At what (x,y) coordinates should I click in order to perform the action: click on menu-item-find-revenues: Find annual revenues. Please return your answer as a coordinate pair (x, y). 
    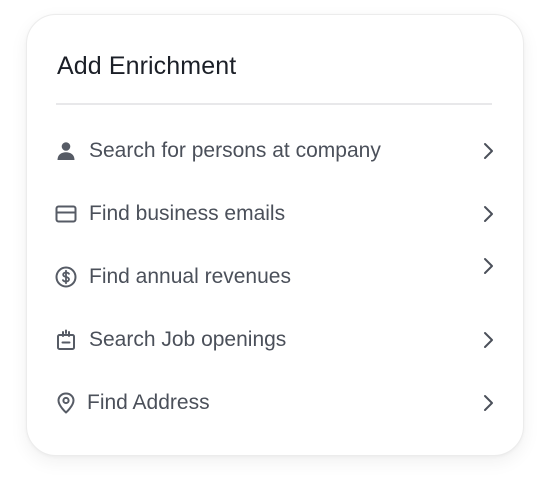
    Looking at the image, I should click on (276, 277).